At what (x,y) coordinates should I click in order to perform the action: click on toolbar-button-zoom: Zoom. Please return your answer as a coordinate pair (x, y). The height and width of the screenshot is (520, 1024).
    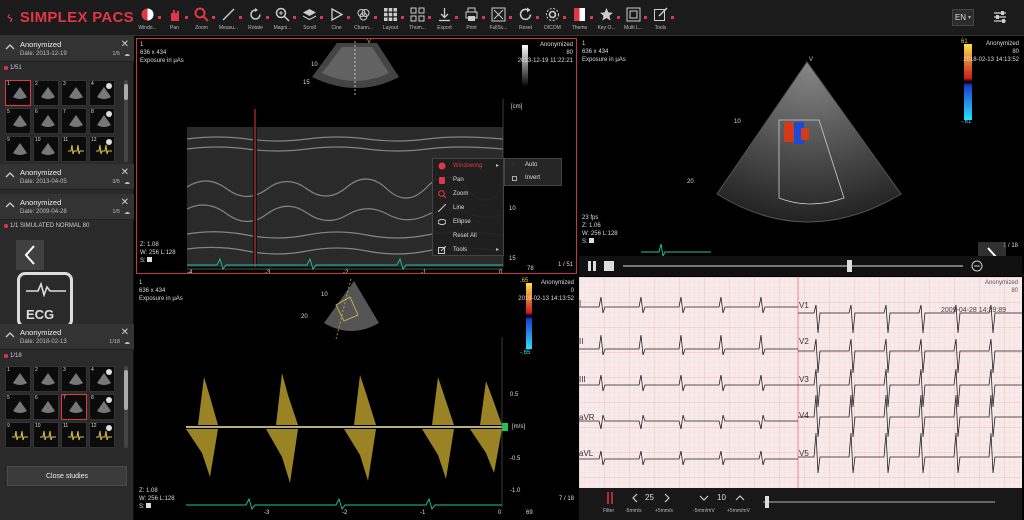
    Looking at the image, I should click on (201, 19).